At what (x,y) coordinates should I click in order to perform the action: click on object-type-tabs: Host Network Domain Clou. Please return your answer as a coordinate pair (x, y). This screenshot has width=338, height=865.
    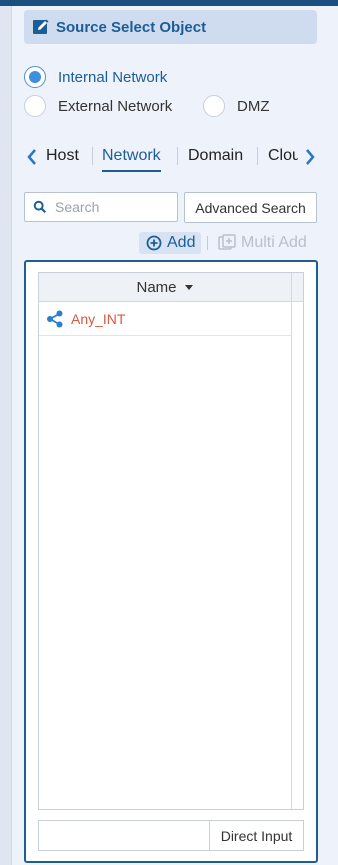
    Looking at the image, I should click on (165, 157).